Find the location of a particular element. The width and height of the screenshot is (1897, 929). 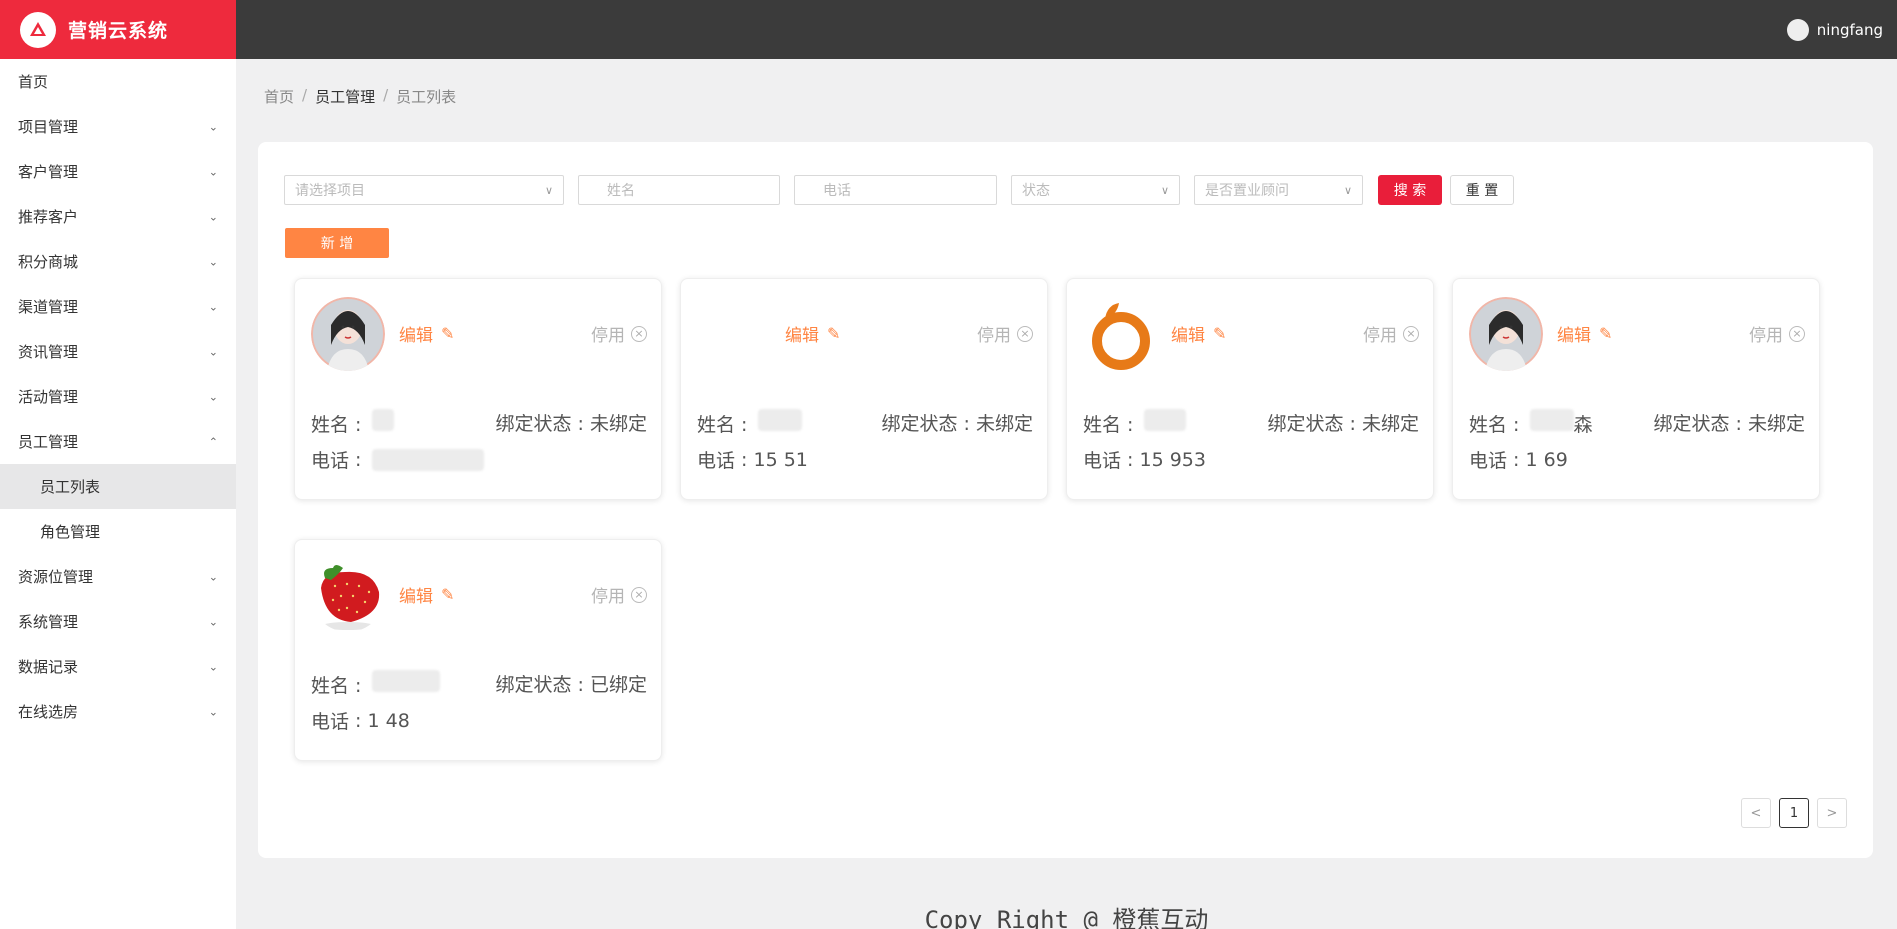

bind-status: 绑定状态 : 未绑定 is located at coordinates (1729, 424).